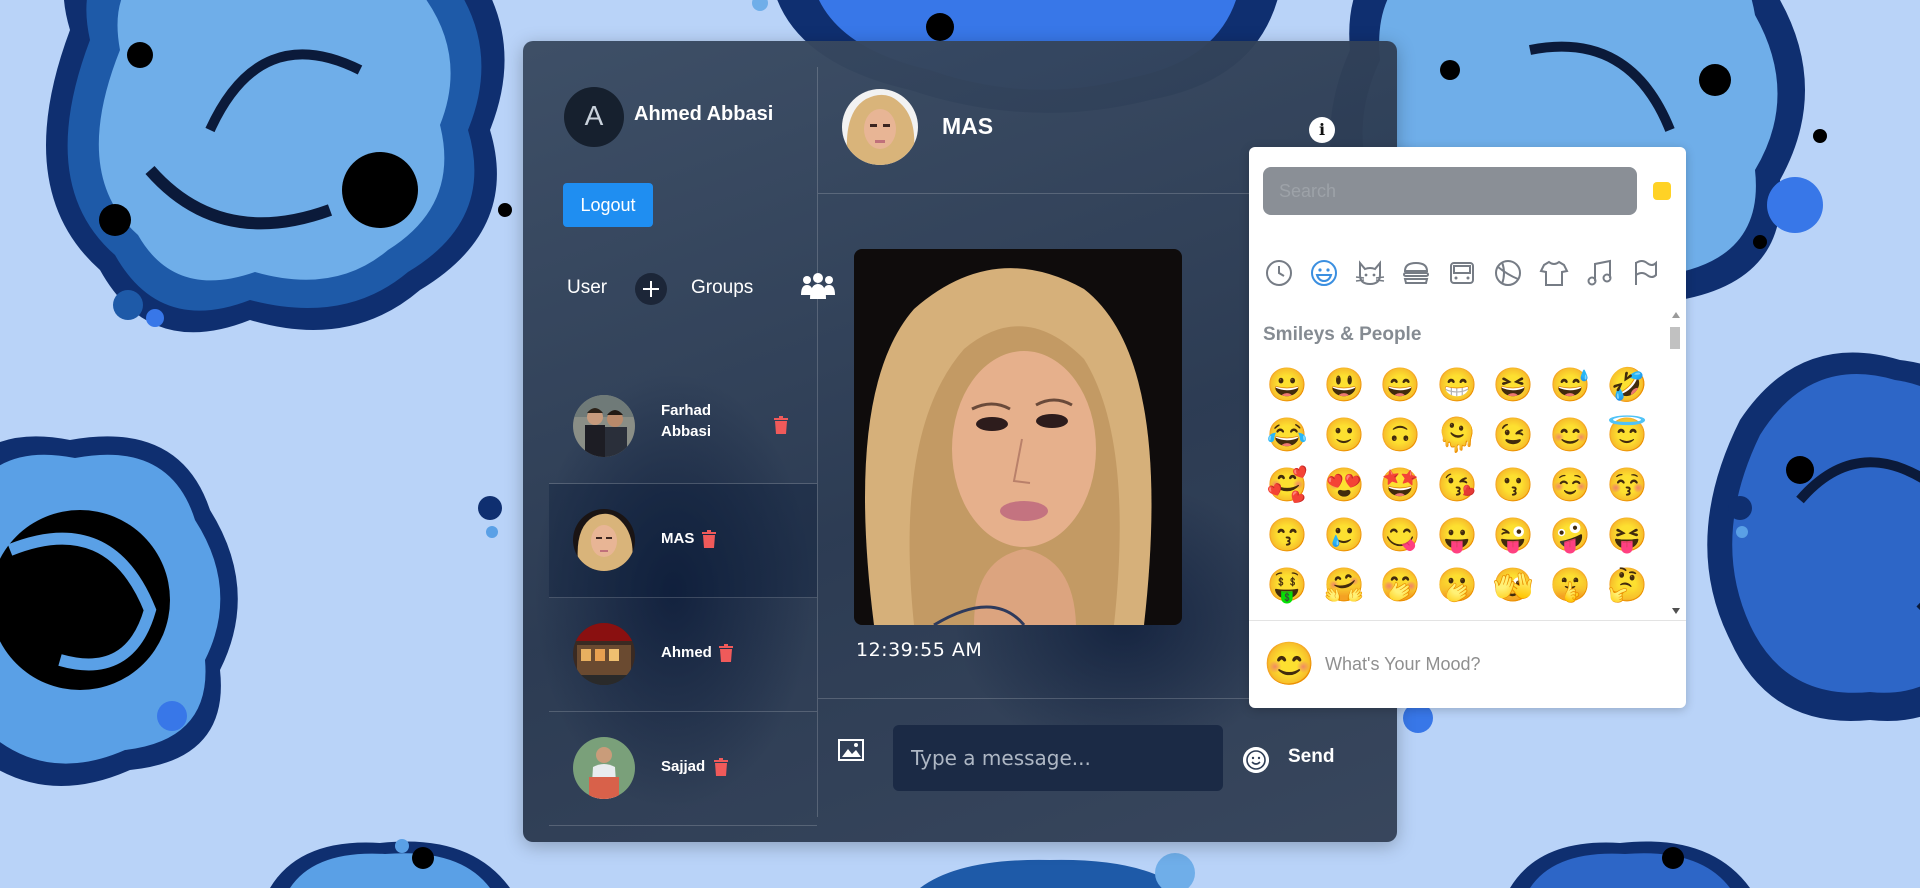 The image size is (1920, 888). What do you see at coordinates (1018, 437) in the screenshot?
I see `message-image` at bounding box center [1018, 437].